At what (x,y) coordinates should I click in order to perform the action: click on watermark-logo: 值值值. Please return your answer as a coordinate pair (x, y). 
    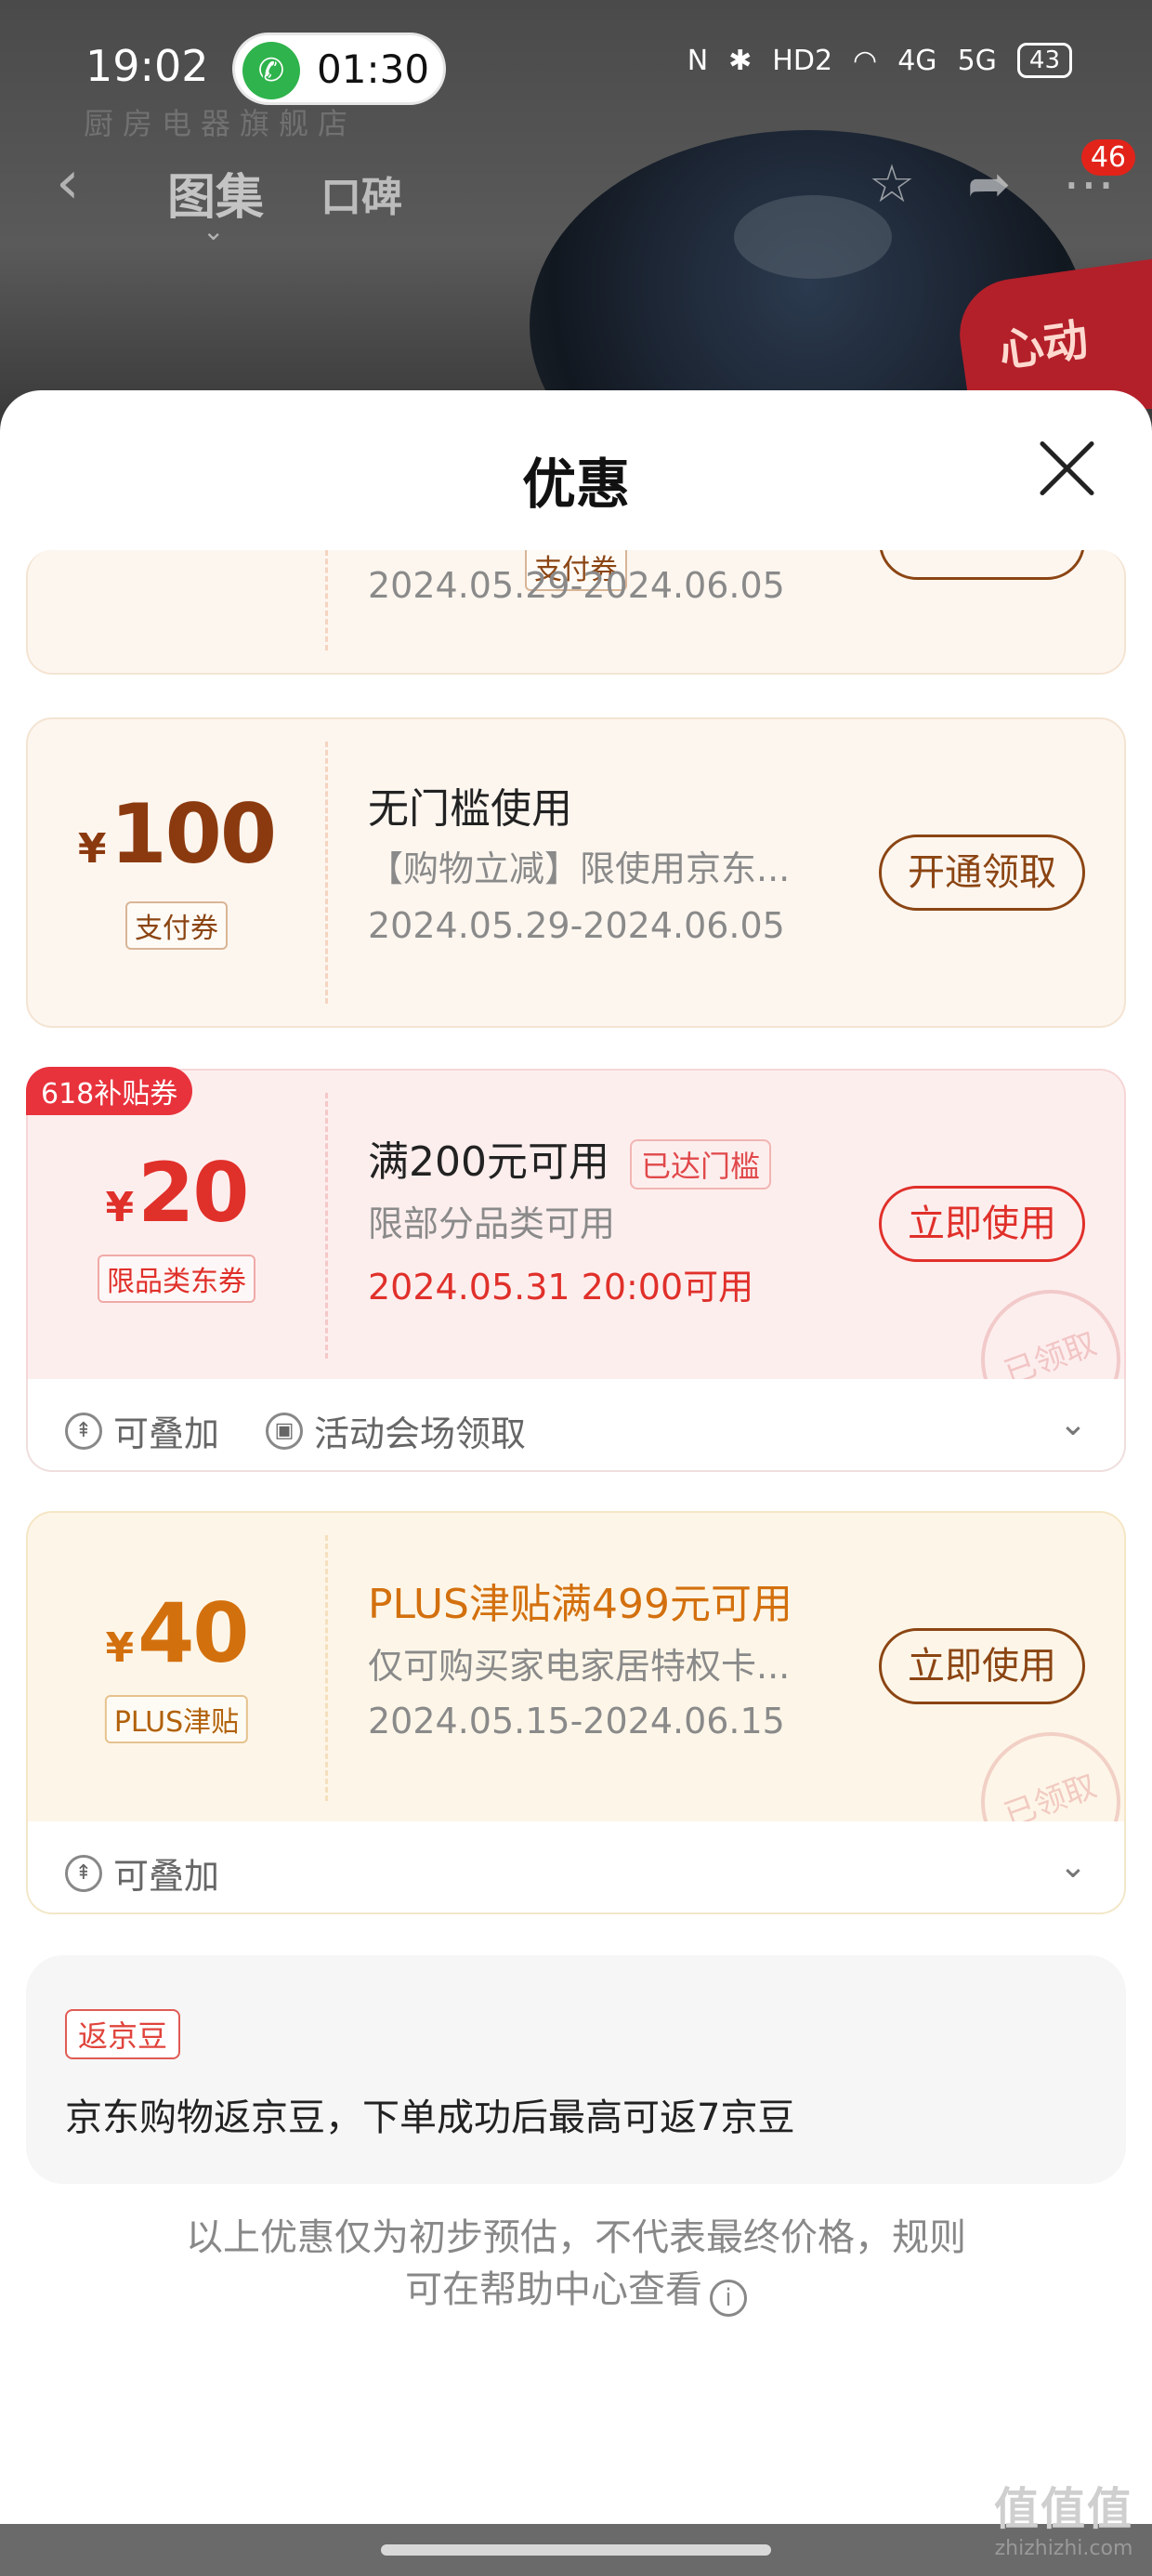
    Looking at the image, I should click on (1063, 2509).